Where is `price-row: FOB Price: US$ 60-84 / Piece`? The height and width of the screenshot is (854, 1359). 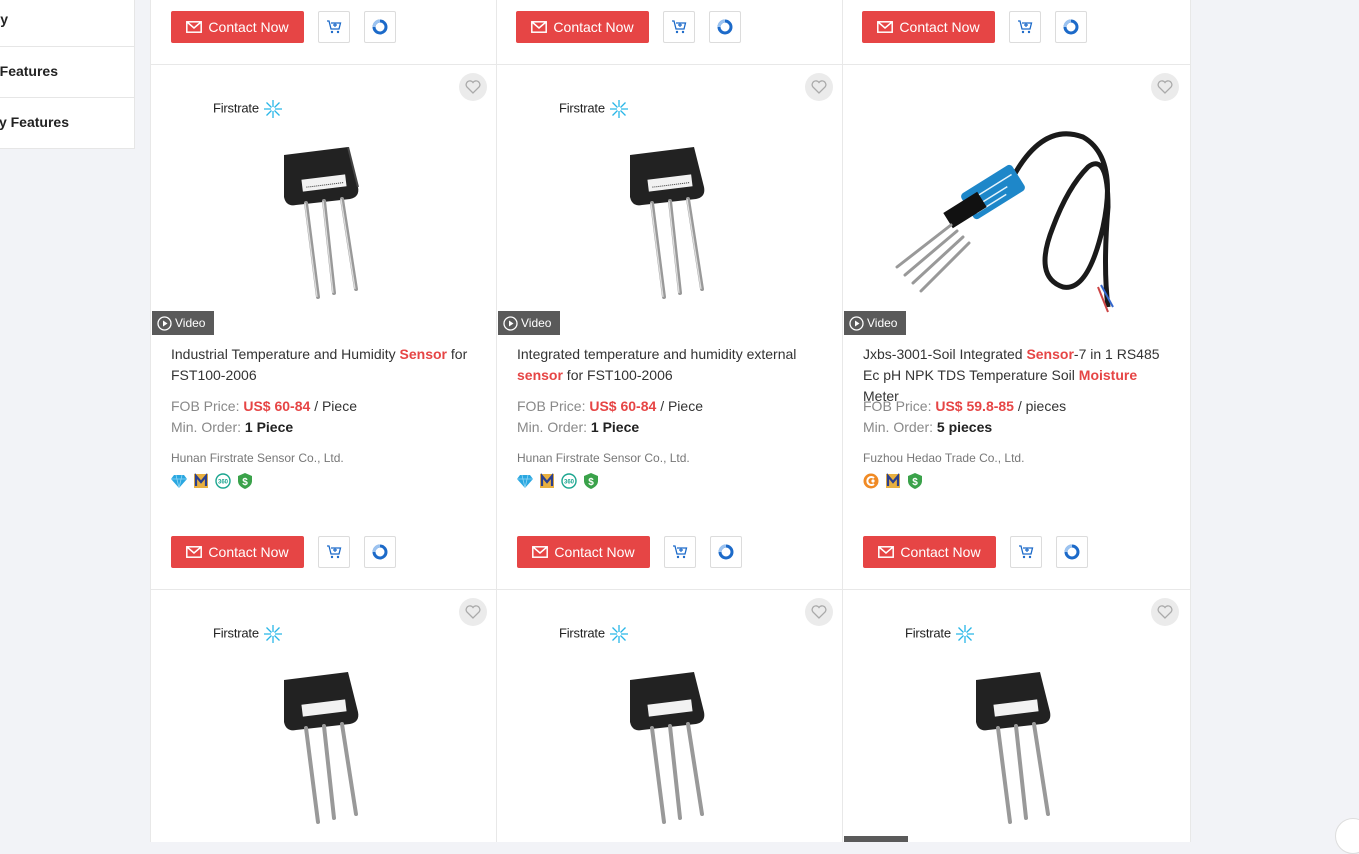 price-row: FOB Price: US$ 60-84 / Piece is located at coordinates (264, 406).